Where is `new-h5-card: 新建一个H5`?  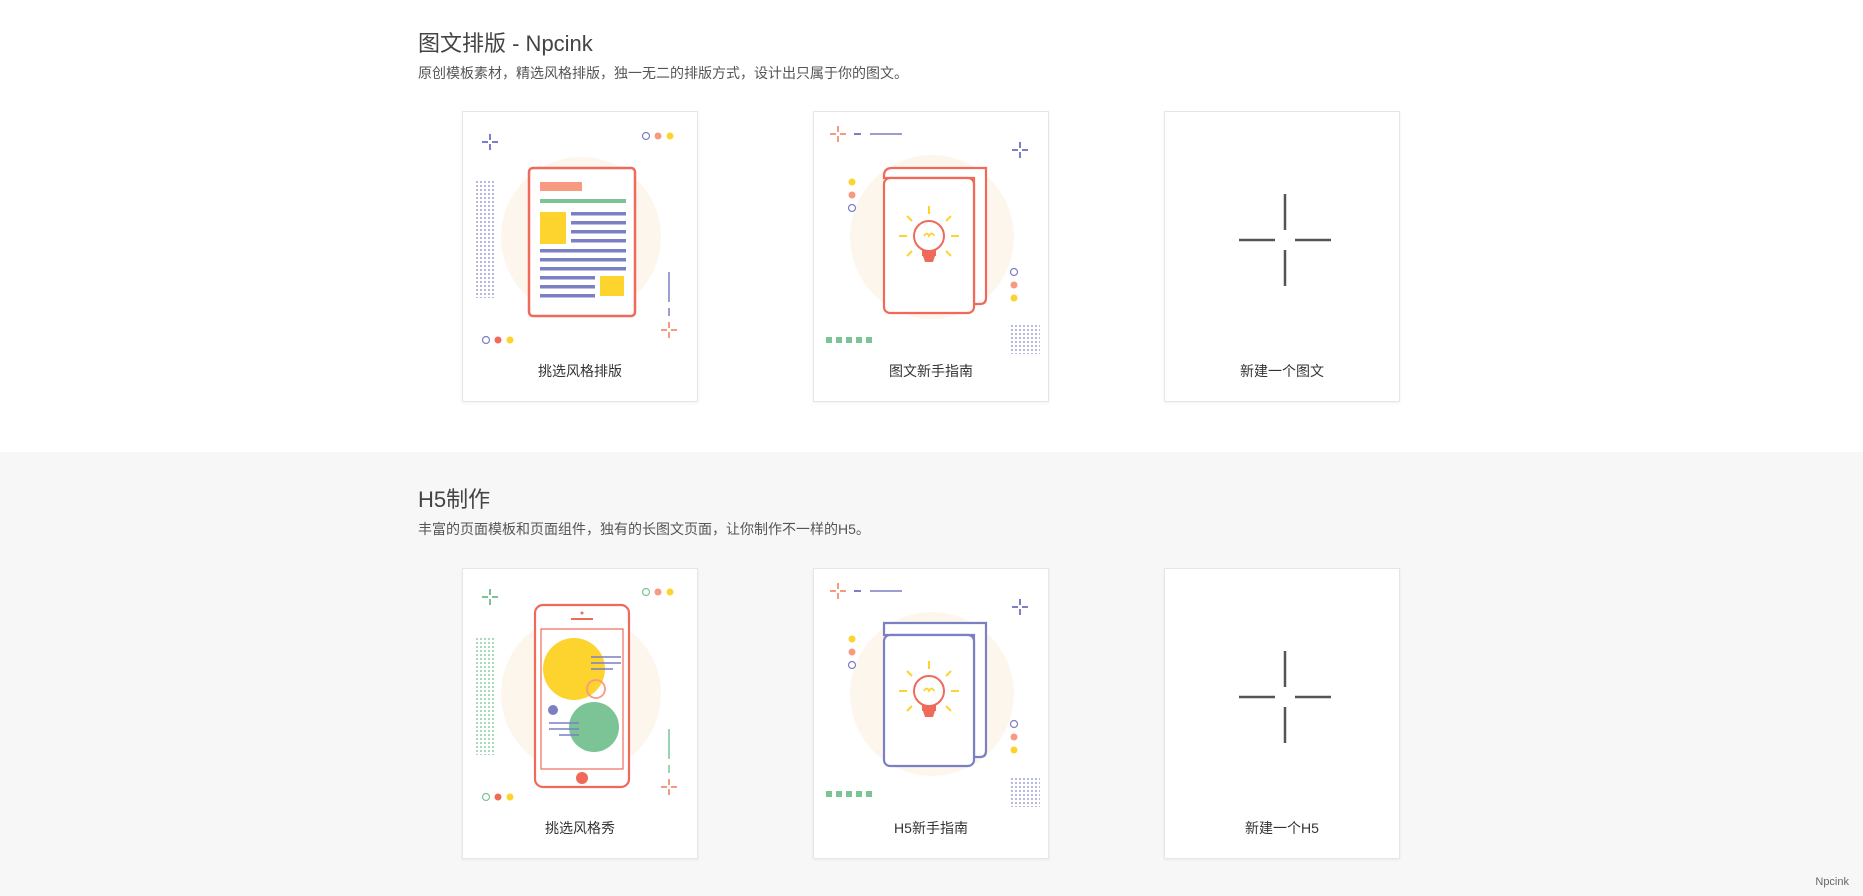 new-h5-card: 新建一个H5 is located at coordinates (1282, 713).